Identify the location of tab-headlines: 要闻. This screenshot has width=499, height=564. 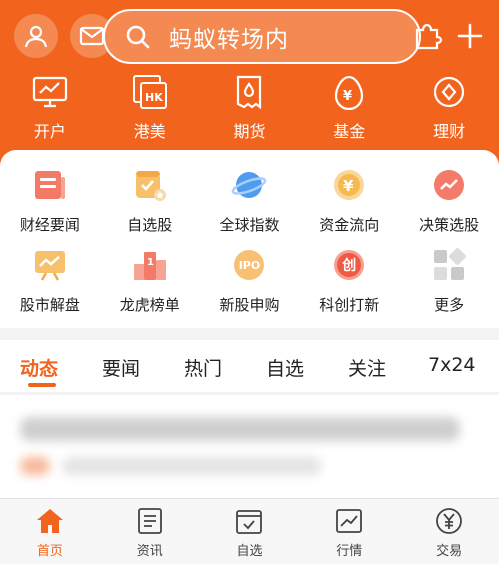
(121, 367).